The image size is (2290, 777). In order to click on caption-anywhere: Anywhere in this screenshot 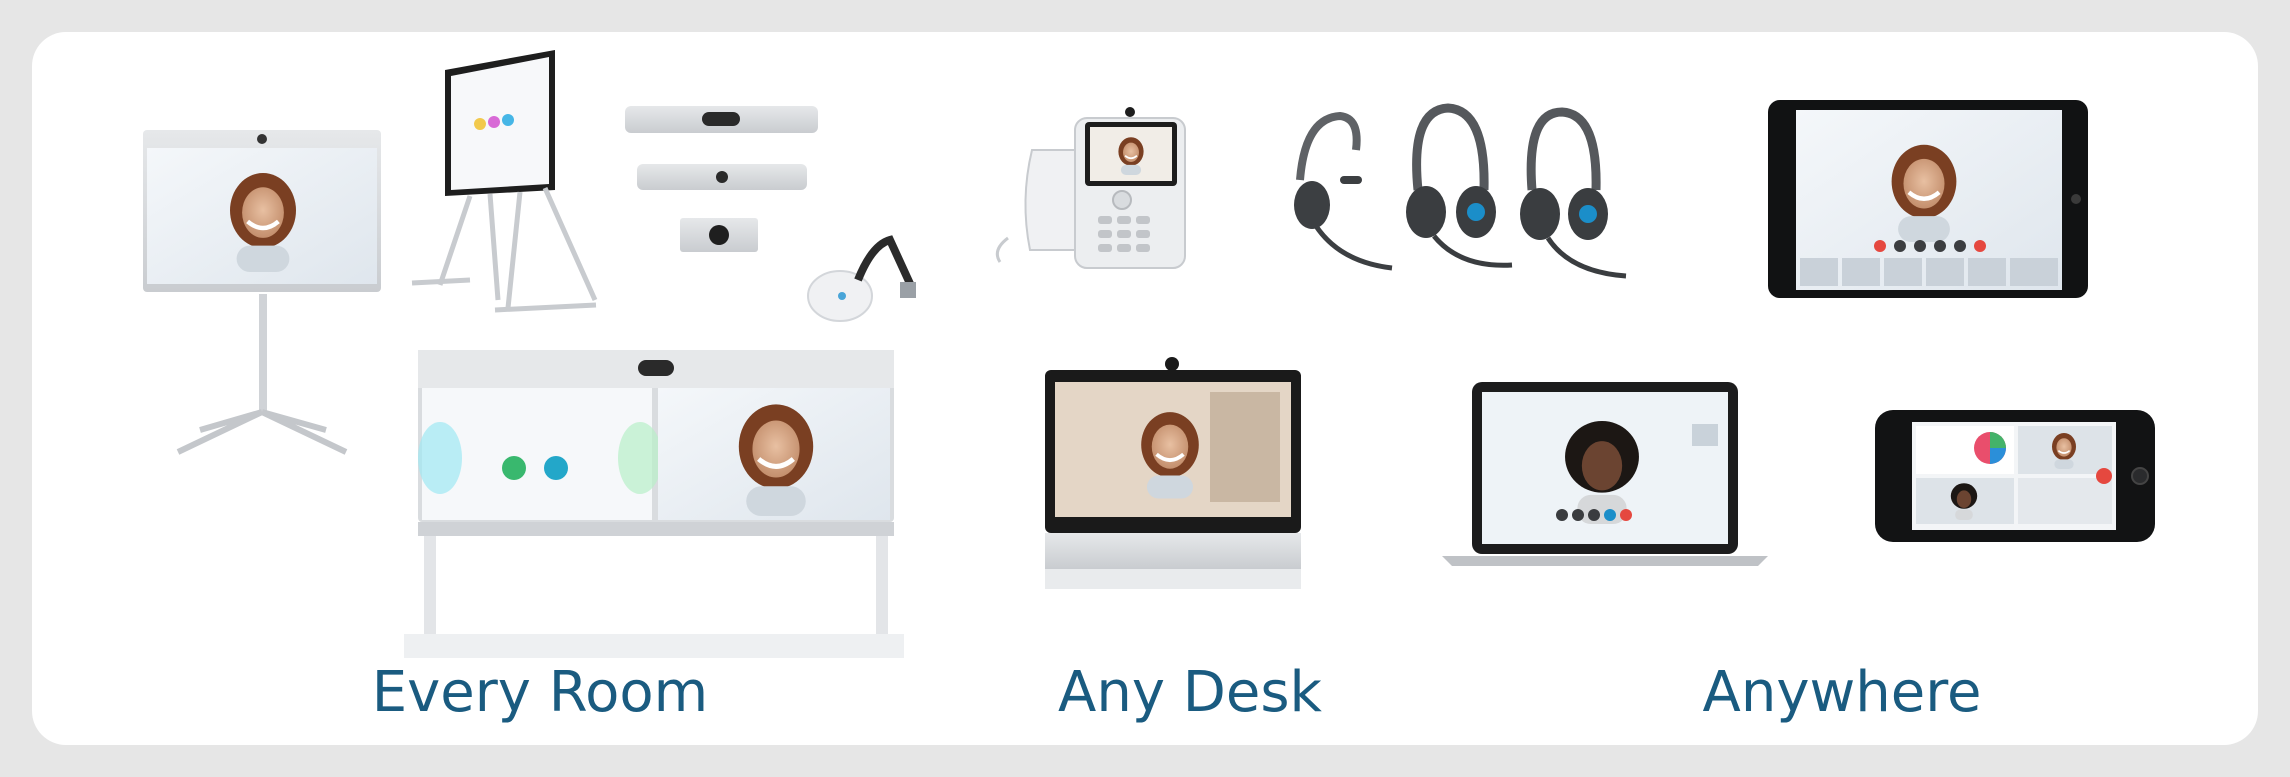, I will do `click(1842, 692)`.